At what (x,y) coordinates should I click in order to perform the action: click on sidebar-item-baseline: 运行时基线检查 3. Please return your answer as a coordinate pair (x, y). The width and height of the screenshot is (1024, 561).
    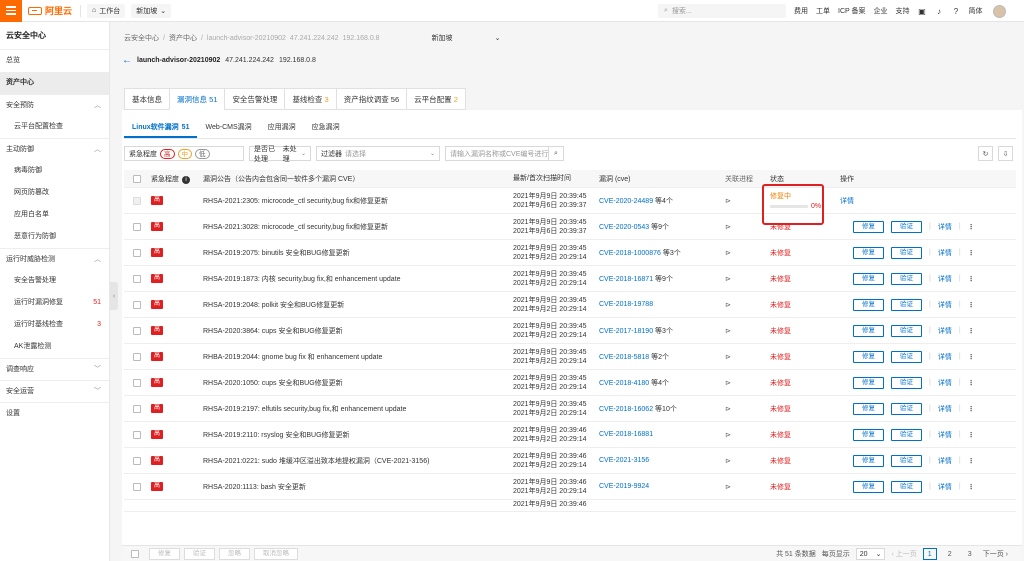
    Looking at the image, I should click on (54, 325).